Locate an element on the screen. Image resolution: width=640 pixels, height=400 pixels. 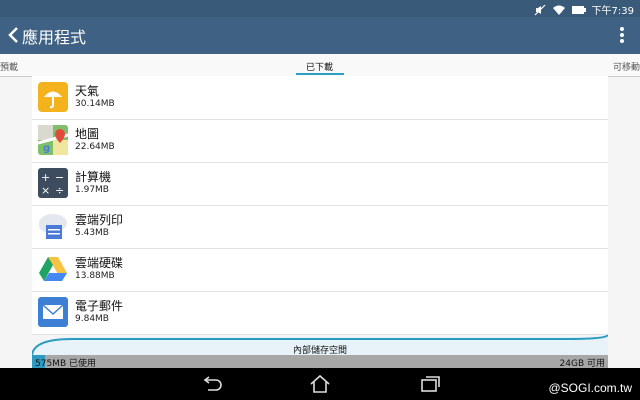
list-item-email: 電子郵件 9.84MB is located at coordinates (320, 313).